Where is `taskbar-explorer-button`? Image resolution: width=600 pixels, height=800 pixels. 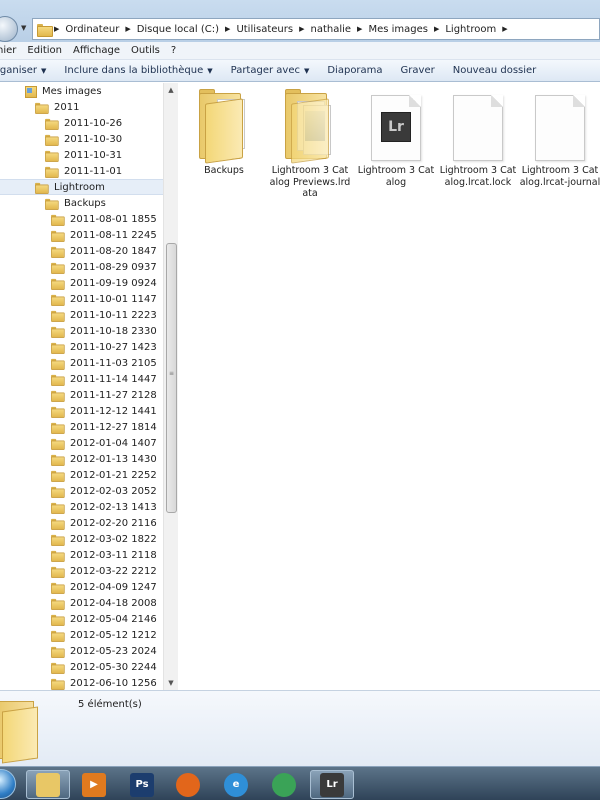
taskbar-explorer-button is located at coordinates (48, 784).